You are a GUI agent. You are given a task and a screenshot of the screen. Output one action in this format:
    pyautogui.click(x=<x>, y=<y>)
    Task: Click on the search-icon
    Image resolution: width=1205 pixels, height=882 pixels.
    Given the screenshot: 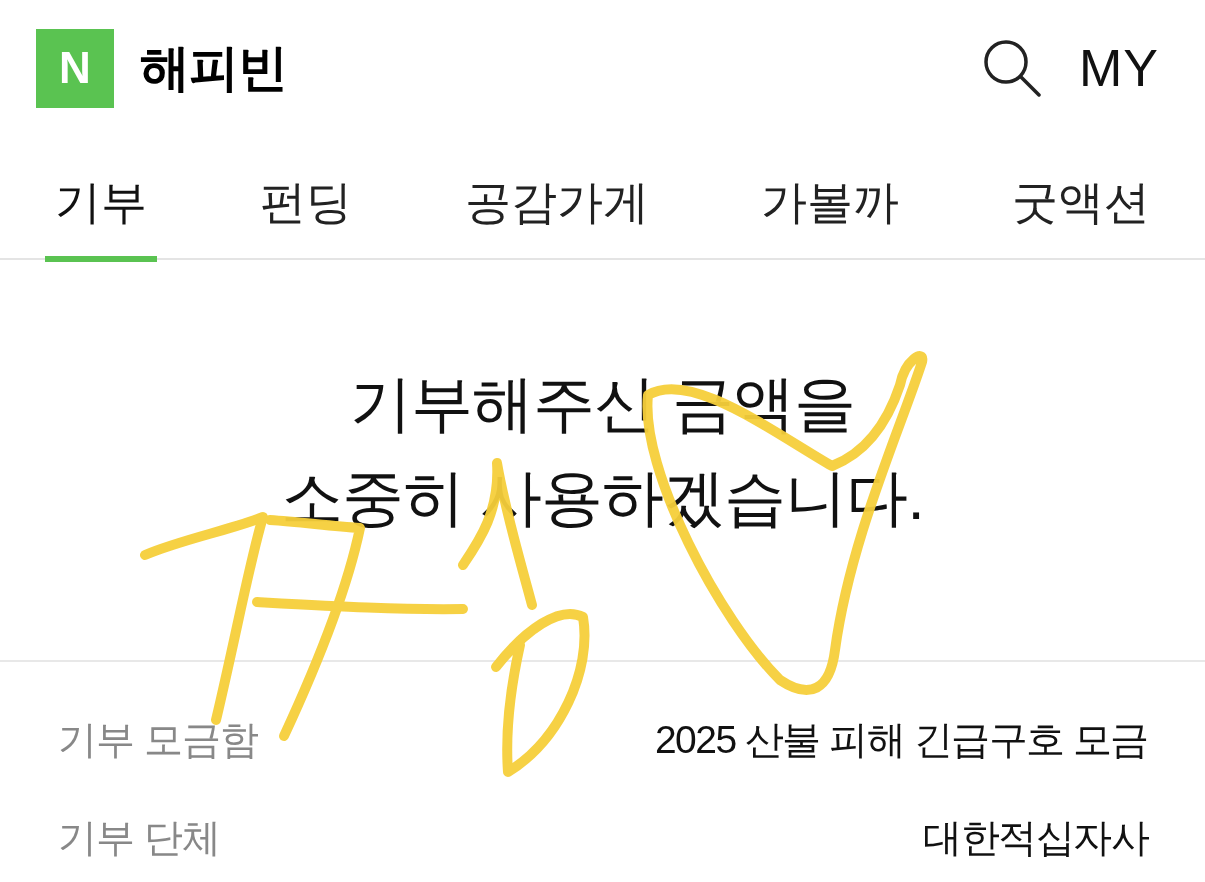 What is the action you would take?
    pyautogui.click(x=1012, y=68)
    